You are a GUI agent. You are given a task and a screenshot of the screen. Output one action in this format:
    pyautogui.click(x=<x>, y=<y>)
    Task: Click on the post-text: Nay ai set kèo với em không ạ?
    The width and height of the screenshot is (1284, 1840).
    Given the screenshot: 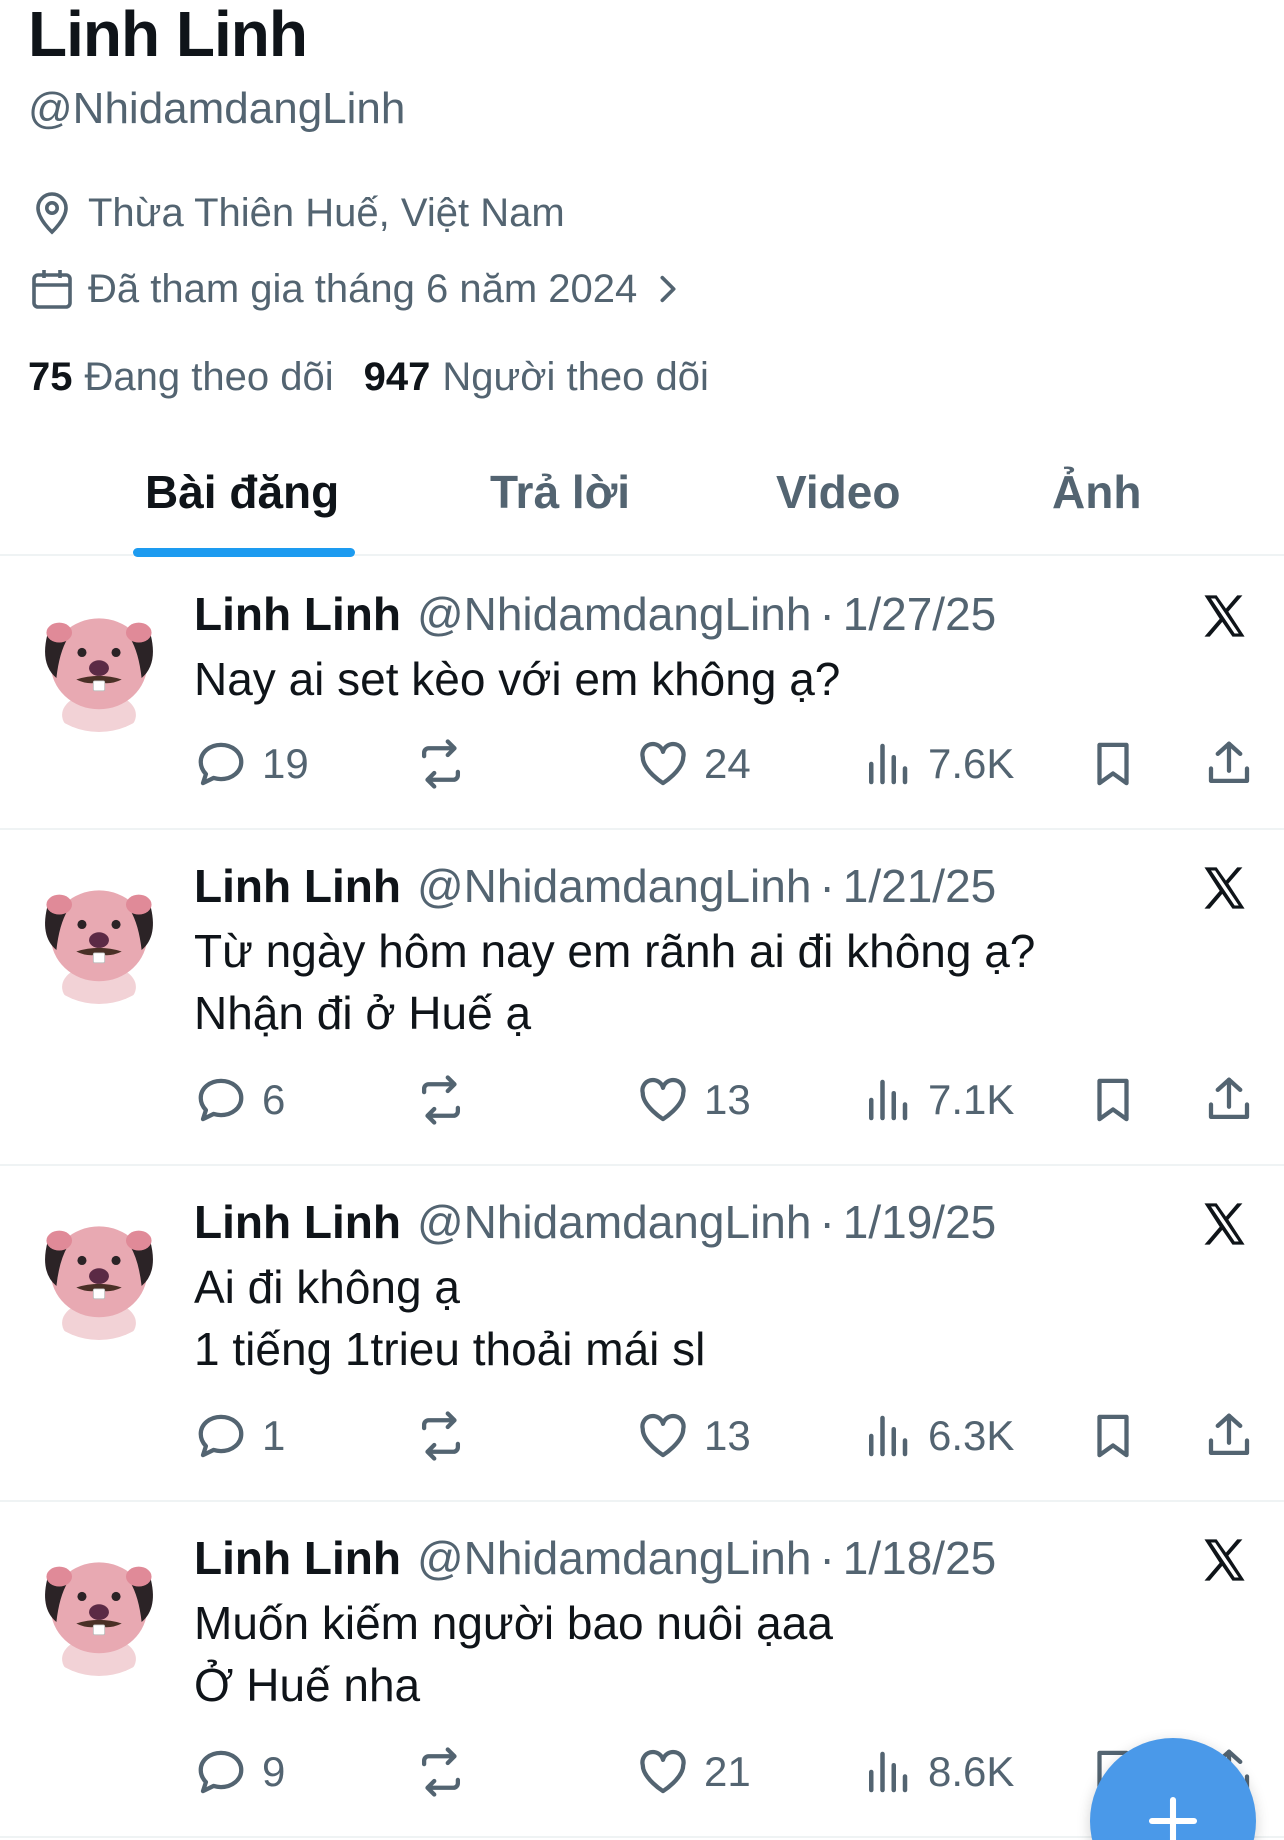 What is the action you would take?
    pyautogui.click(x=517, y=679)
    